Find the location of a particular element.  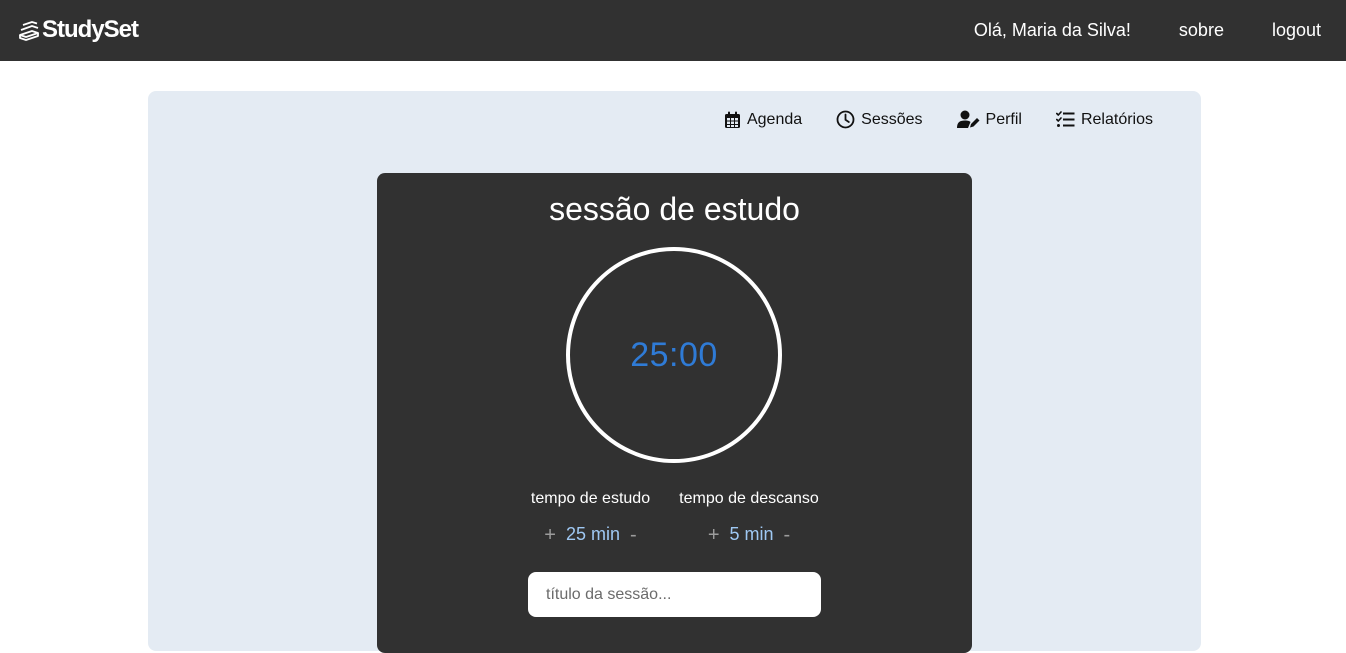

books-icon is located at coordinates (29, 31).